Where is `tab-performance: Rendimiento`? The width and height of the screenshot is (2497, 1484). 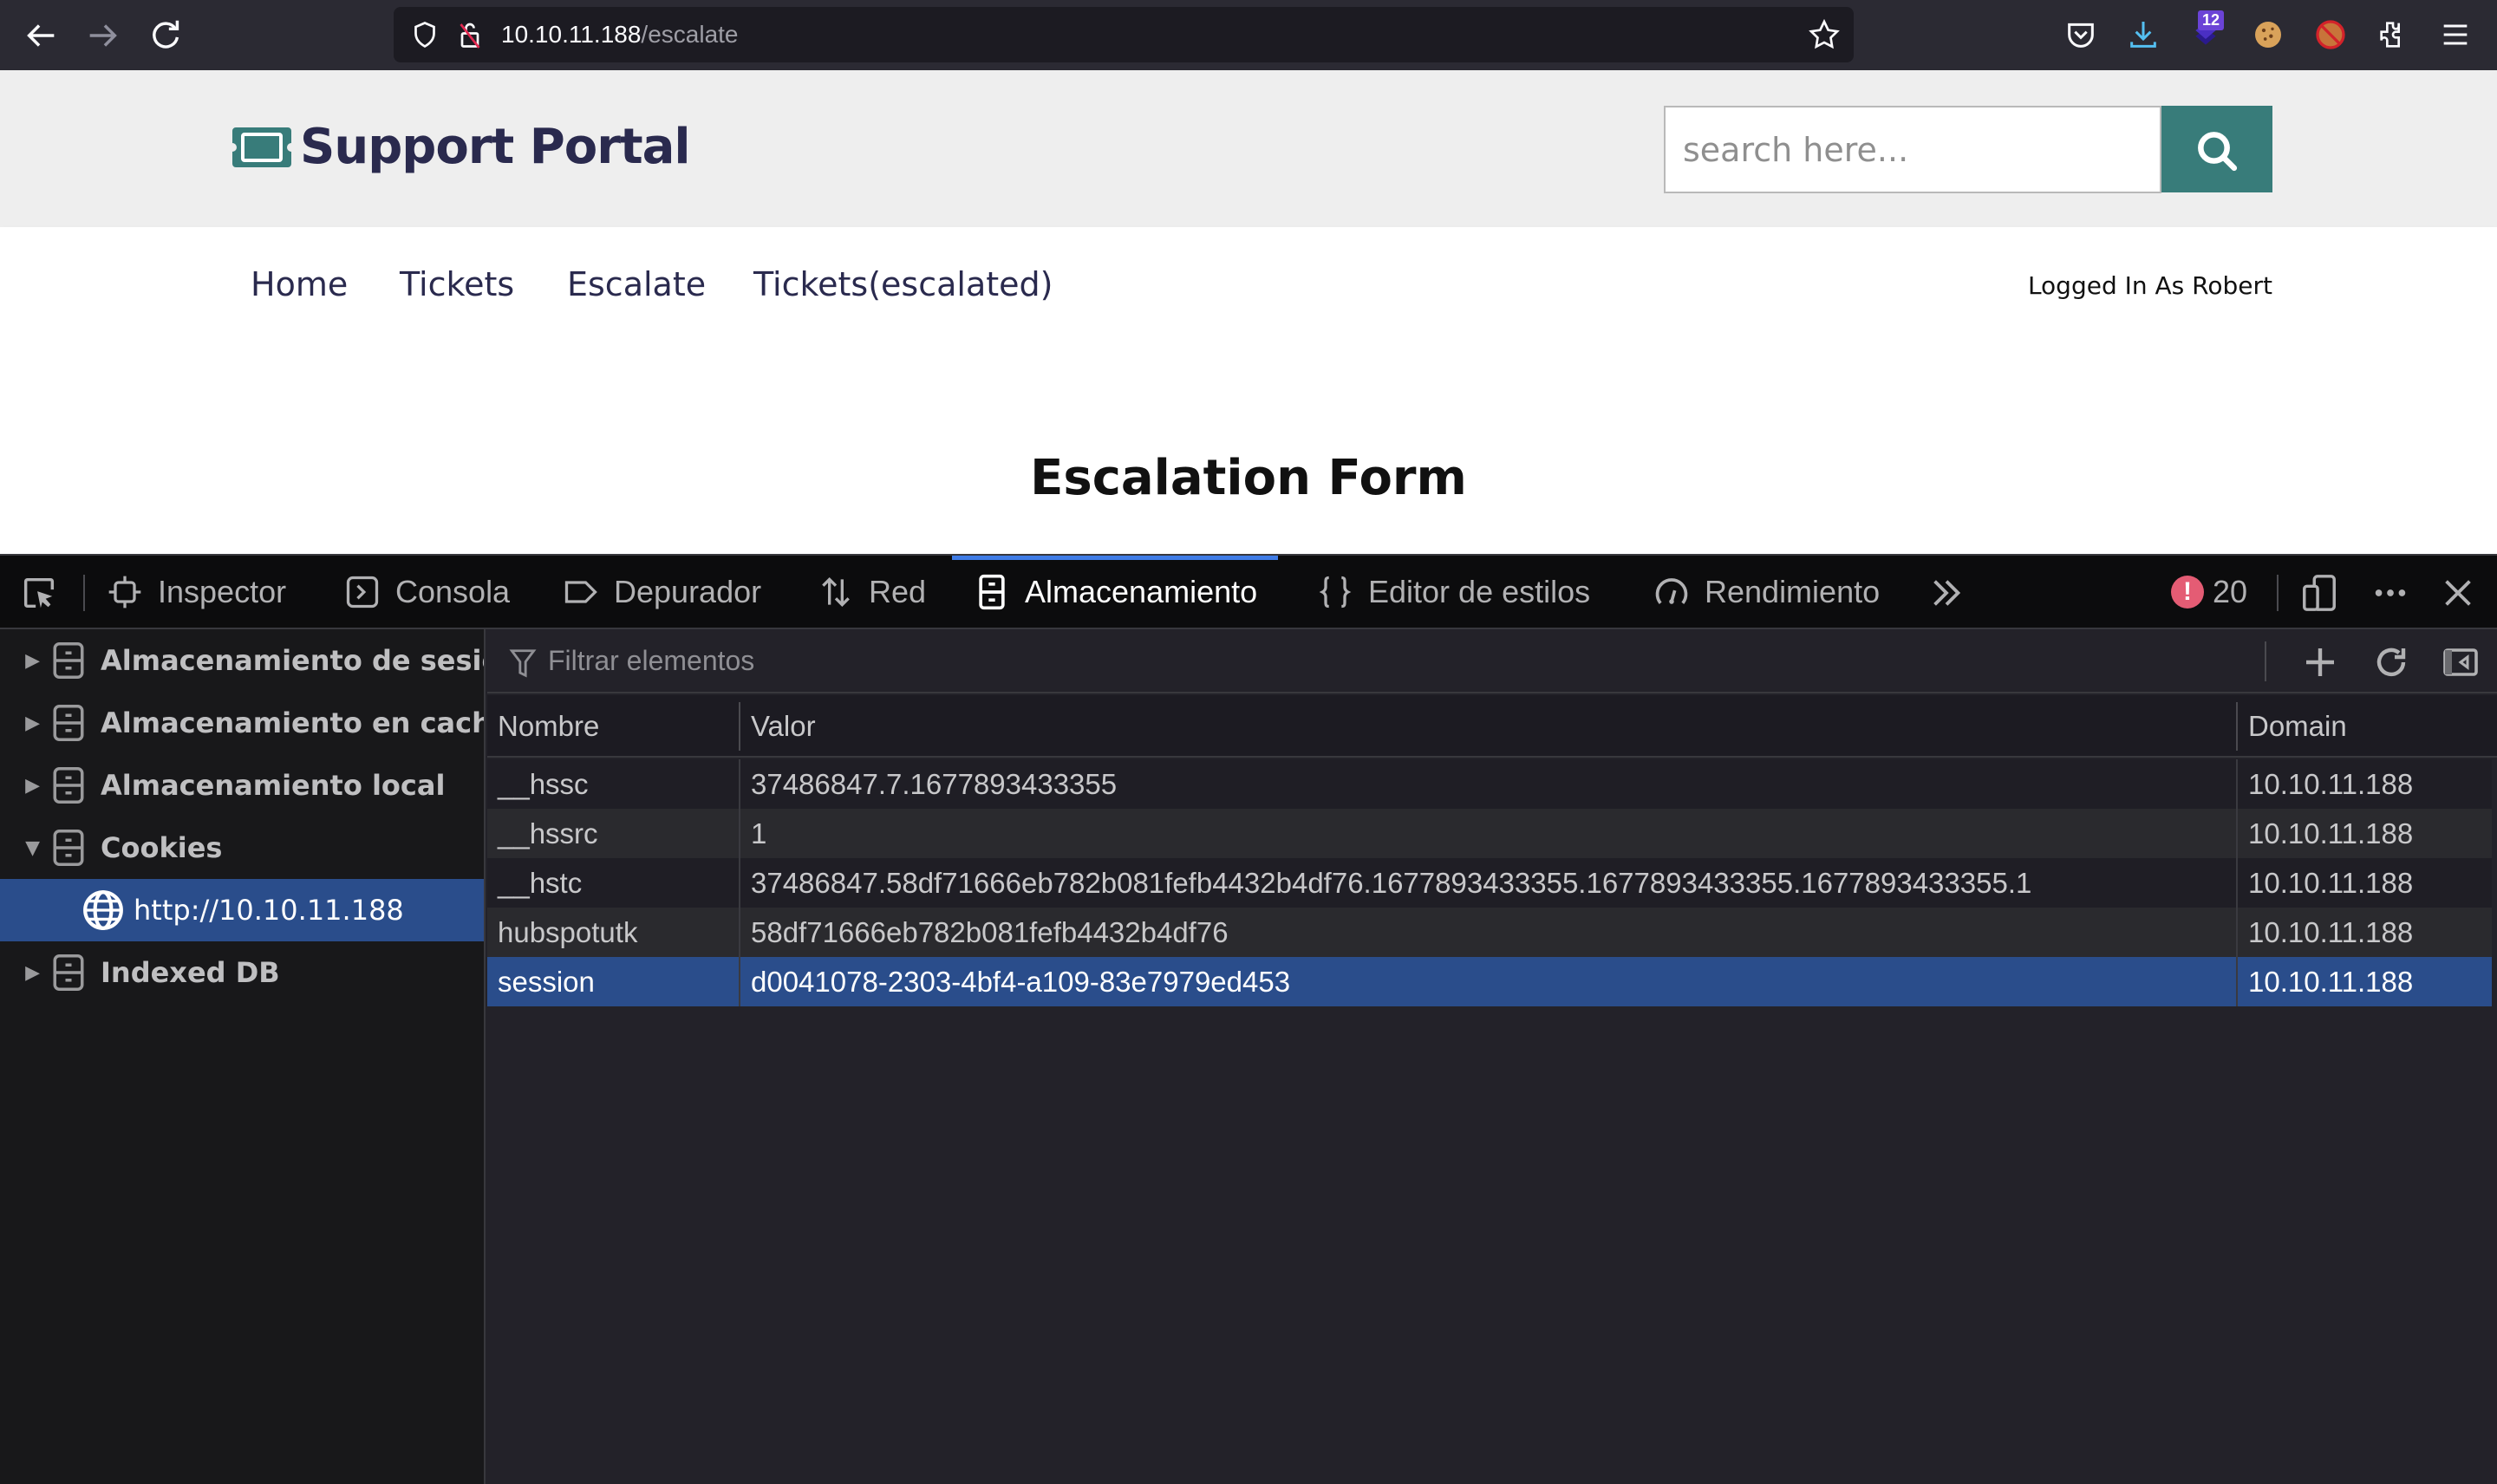 tab-performance: Rendimiento is located at coordinates (1766, 592).